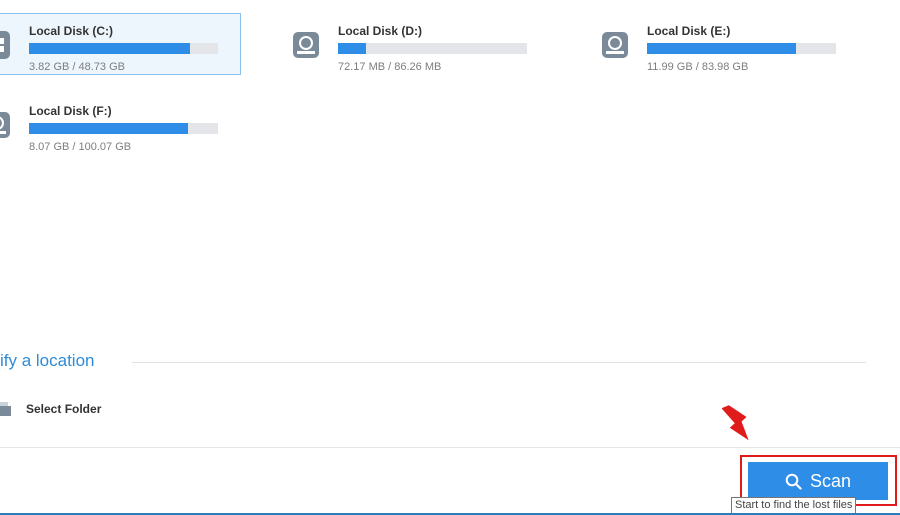 Image resolution: width=900 pixels, height=515 pixels. What do you see at coordinates (47, 360) in the screenshot?
I see `section-title-location: ify a location` at bounding box center [47, 360].